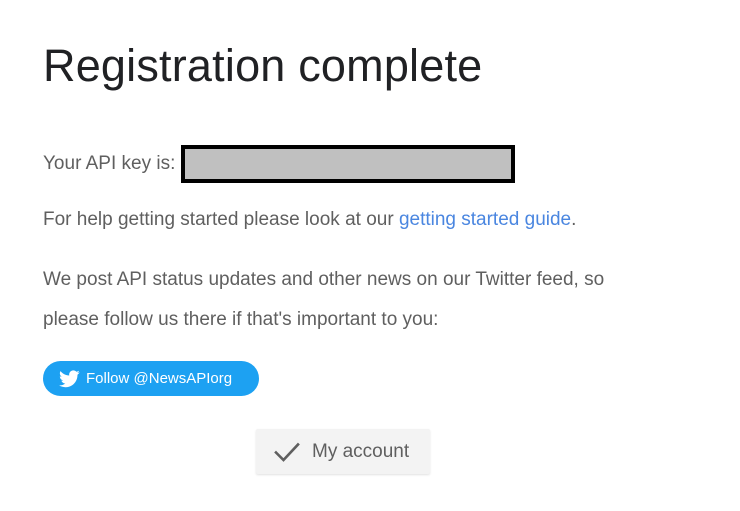 The image size is (740, 511). What do you see at coordinates (361, 451) in the screenshot?
I see `my-account-label: My account` at bounding box center [361, 451].